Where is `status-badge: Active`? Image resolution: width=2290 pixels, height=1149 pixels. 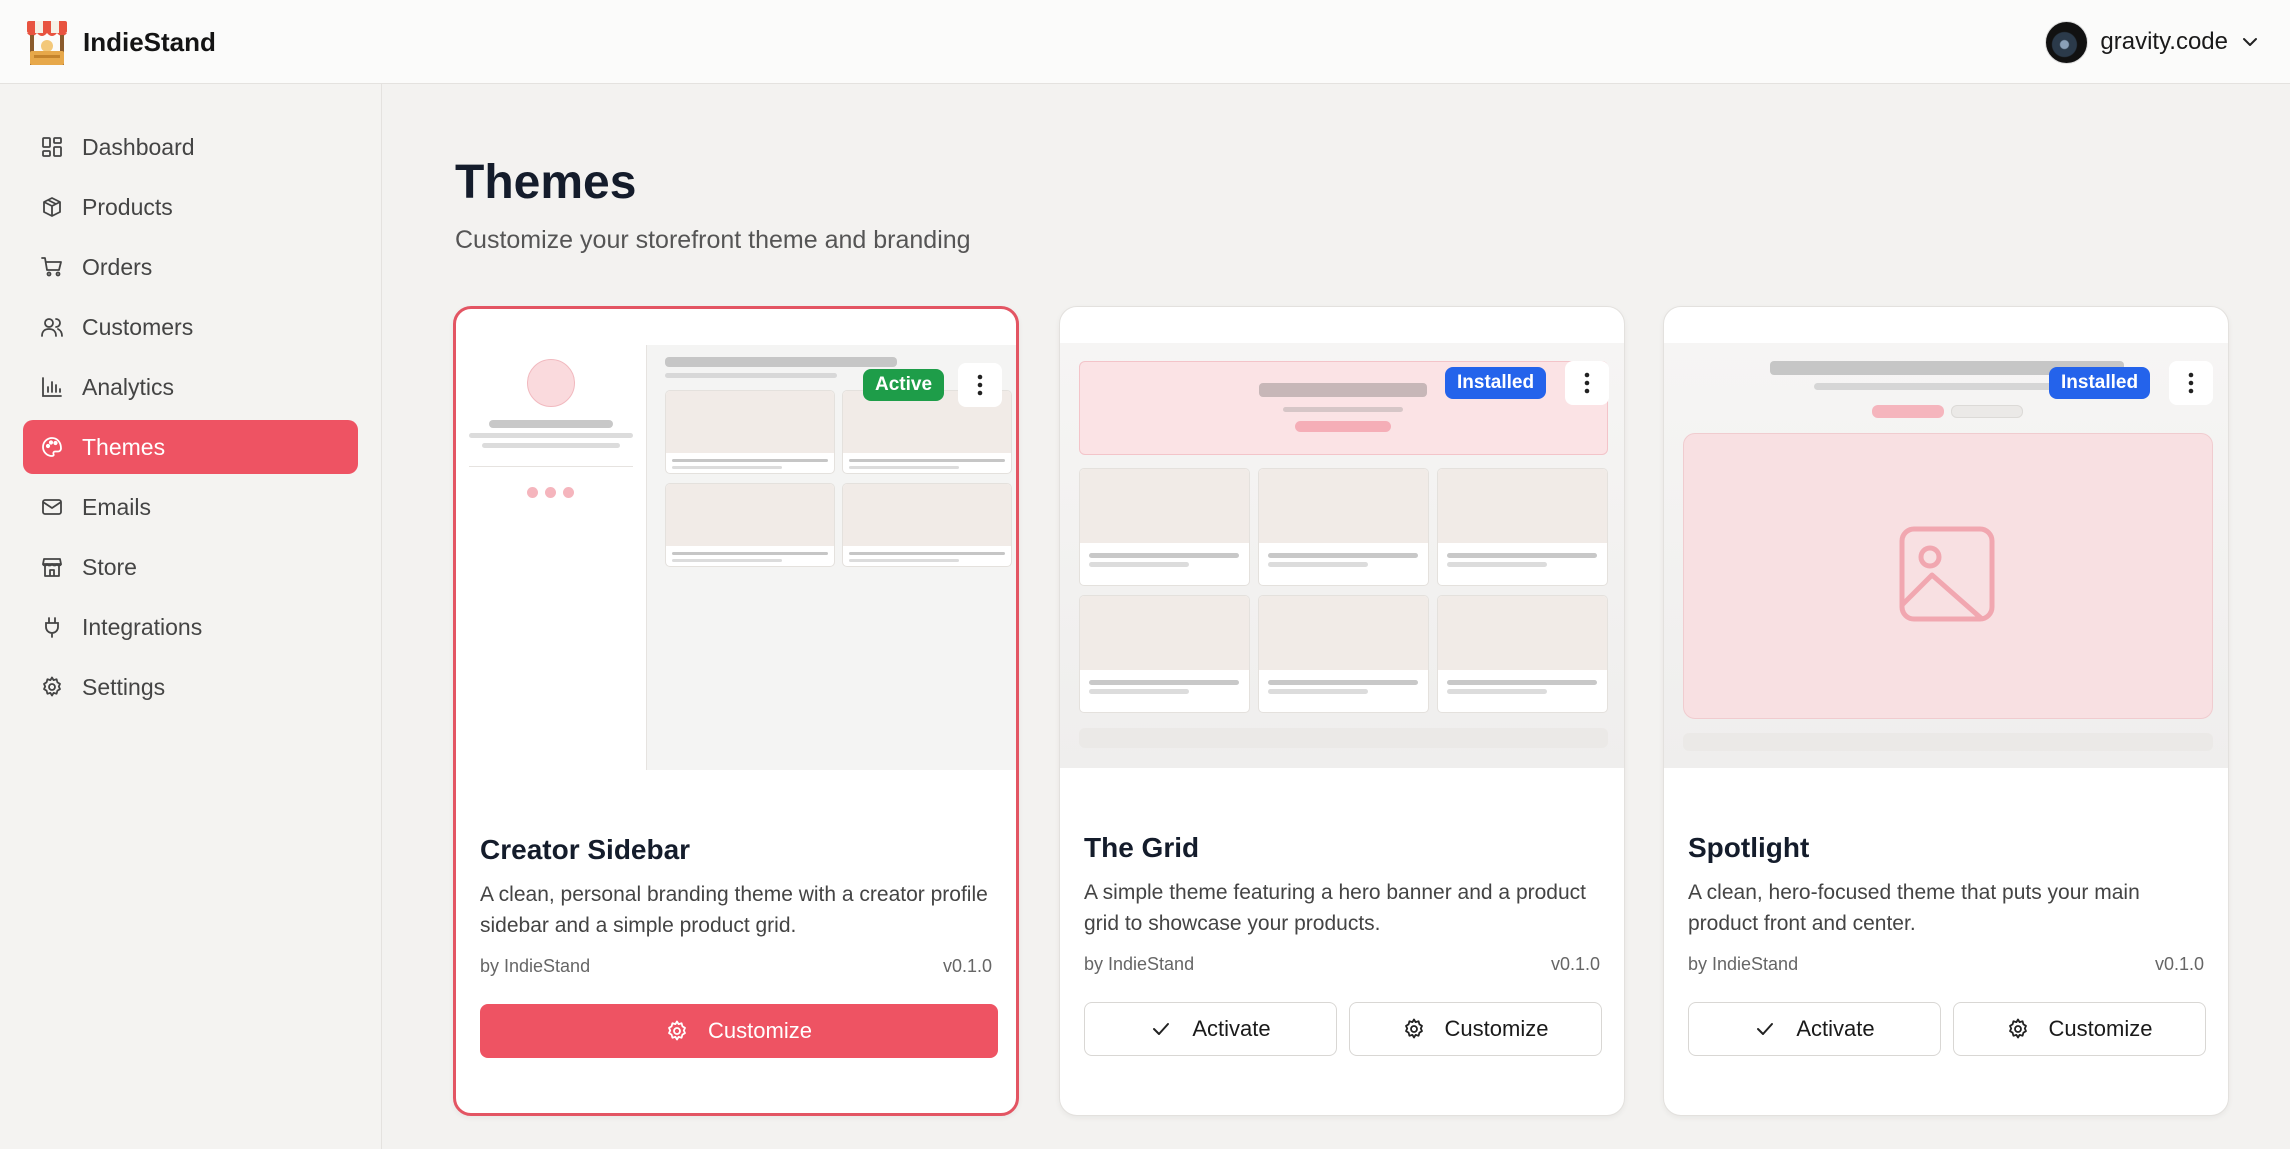 status-badge: Active is located at coordinates (904, 385).